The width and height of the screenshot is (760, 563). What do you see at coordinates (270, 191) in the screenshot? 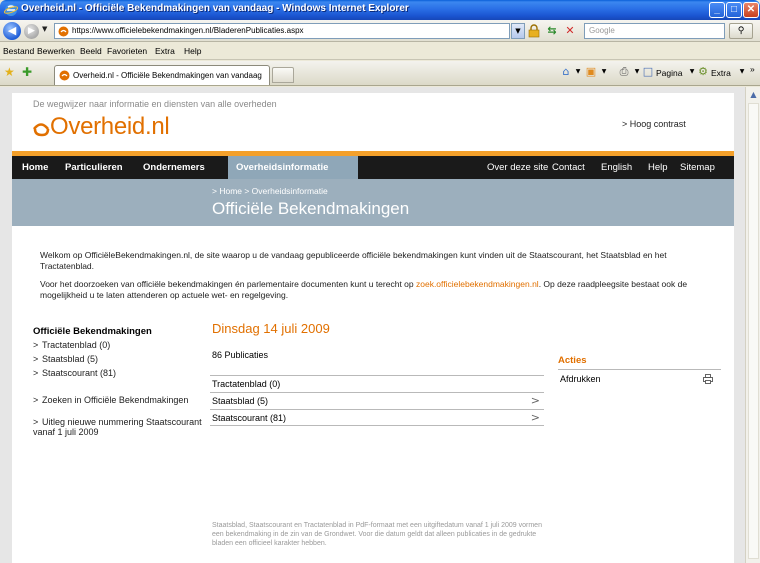
I see `breadcrumb: > Home > Overheidsinformatie` at bounding box center [270, 191].